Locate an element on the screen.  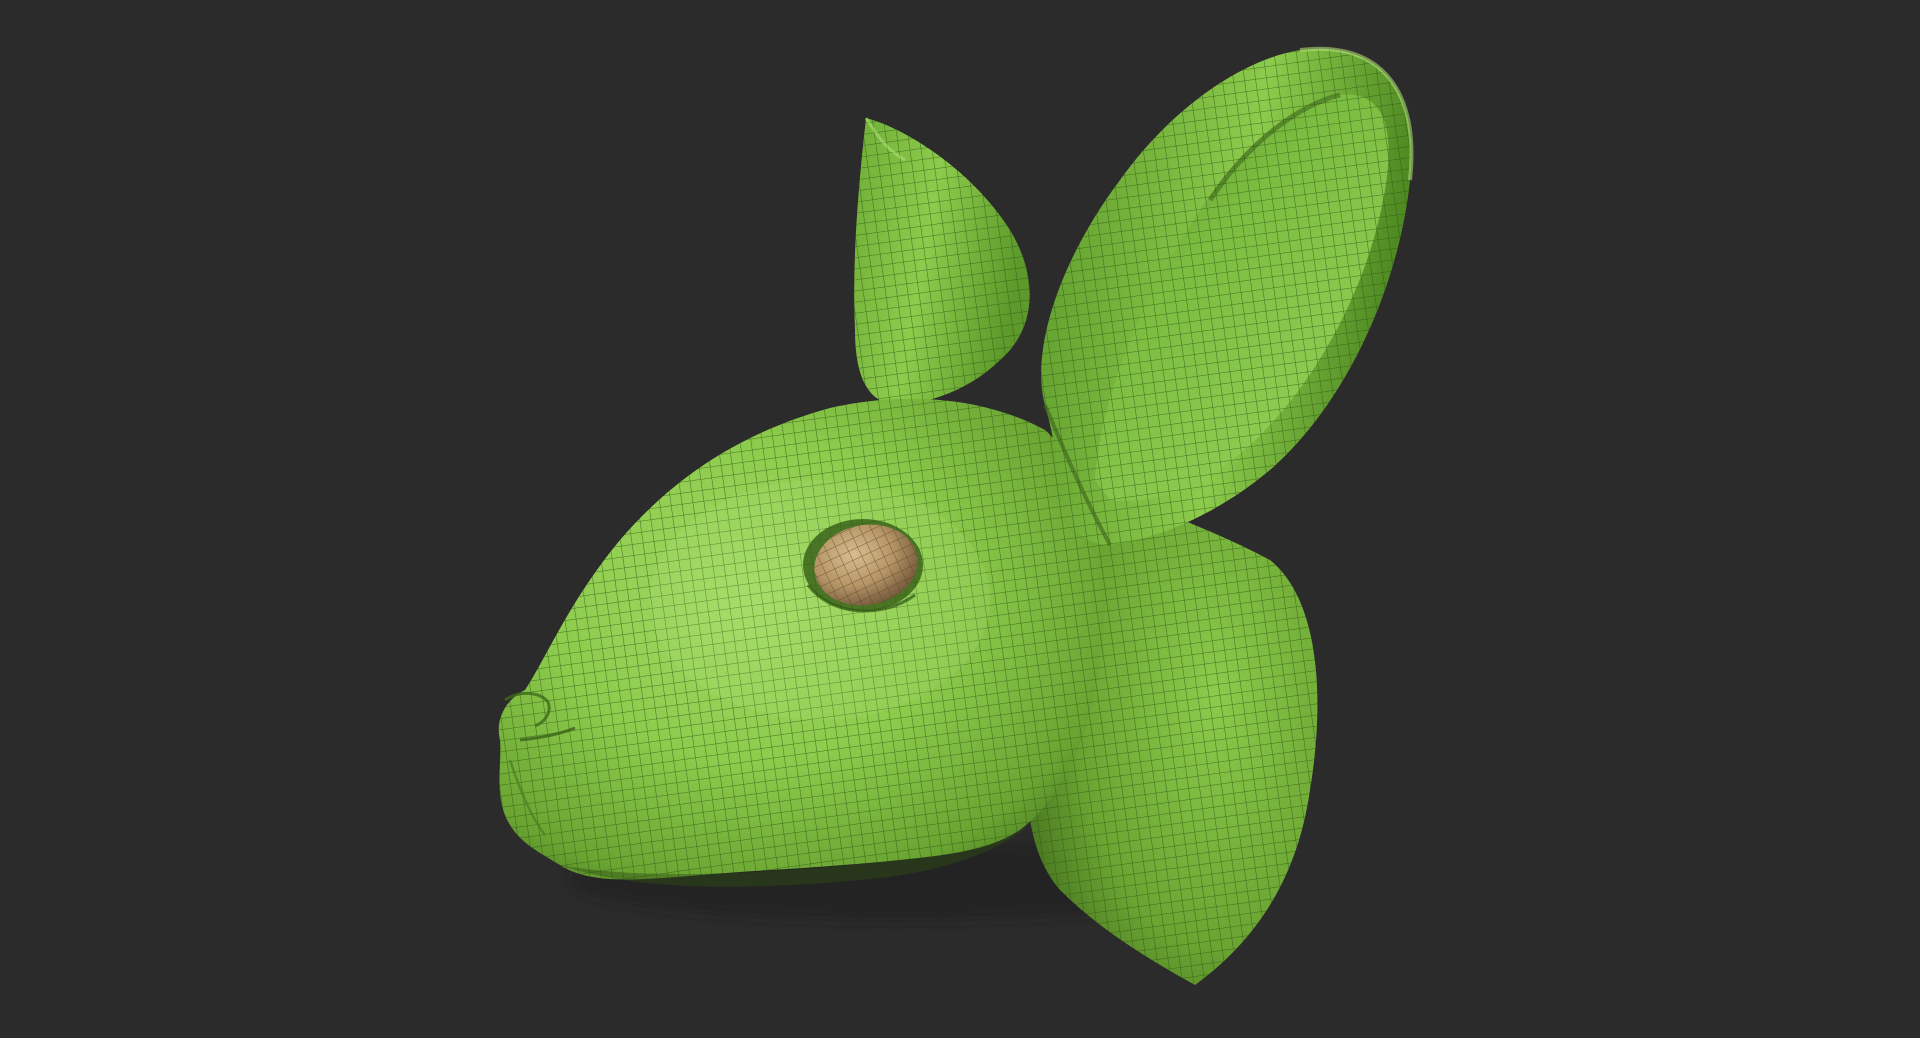
head is located at coordinates (801, 642).